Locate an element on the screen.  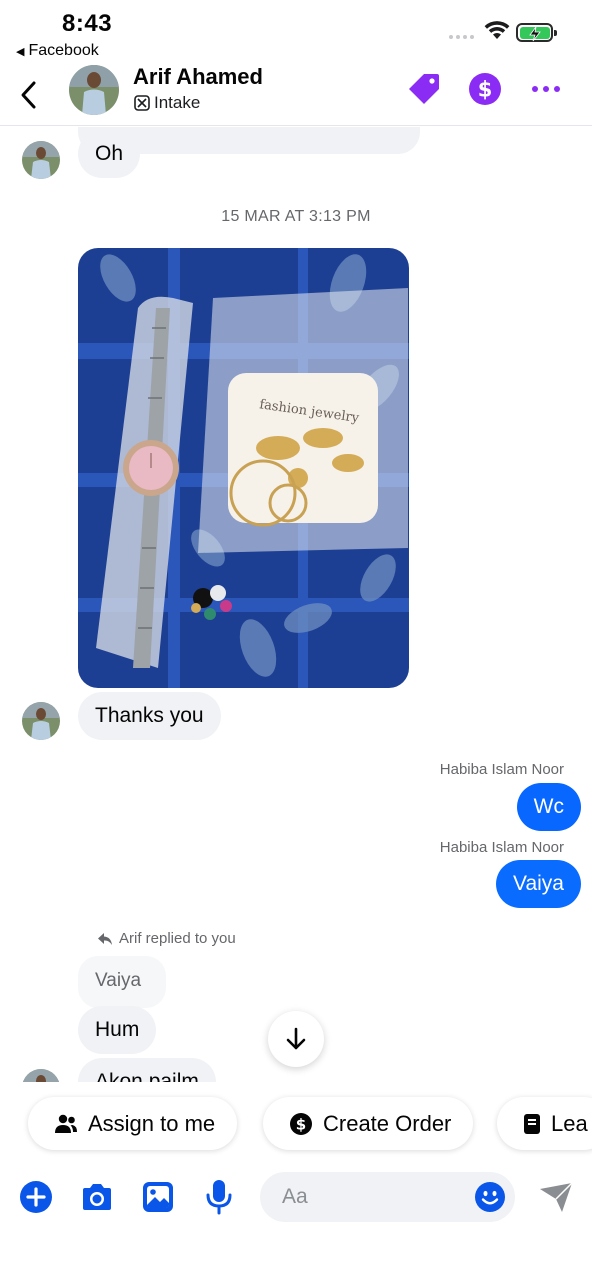
assign-to-me-label: Assign to me is located at coordinates (152, 1123).